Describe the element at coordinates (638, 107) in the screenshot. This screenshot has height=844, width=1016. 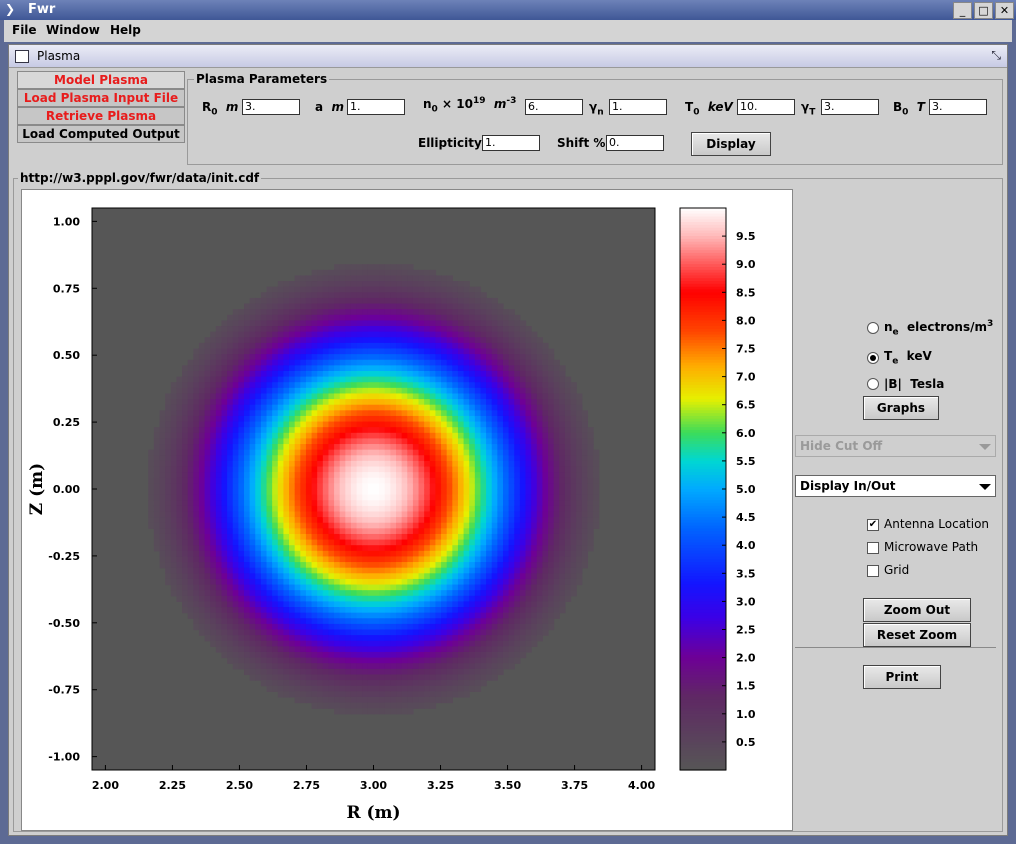
I see `gamma-n-input: 1.` at that location.